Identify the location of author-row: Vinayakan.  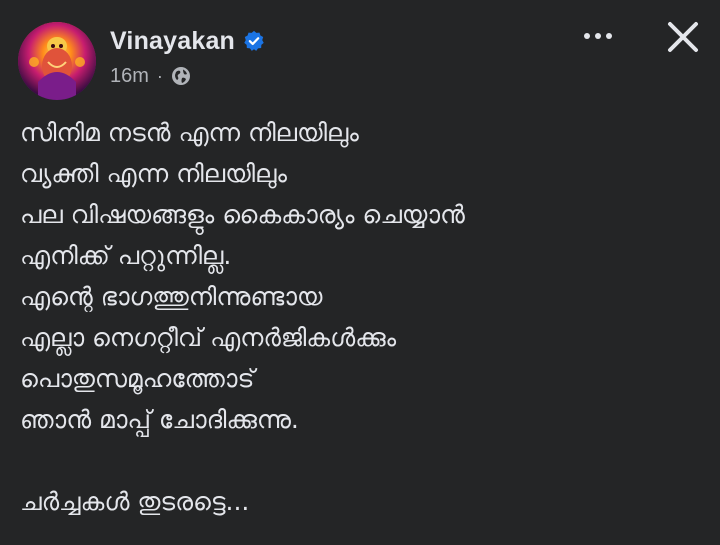
(187, 41).